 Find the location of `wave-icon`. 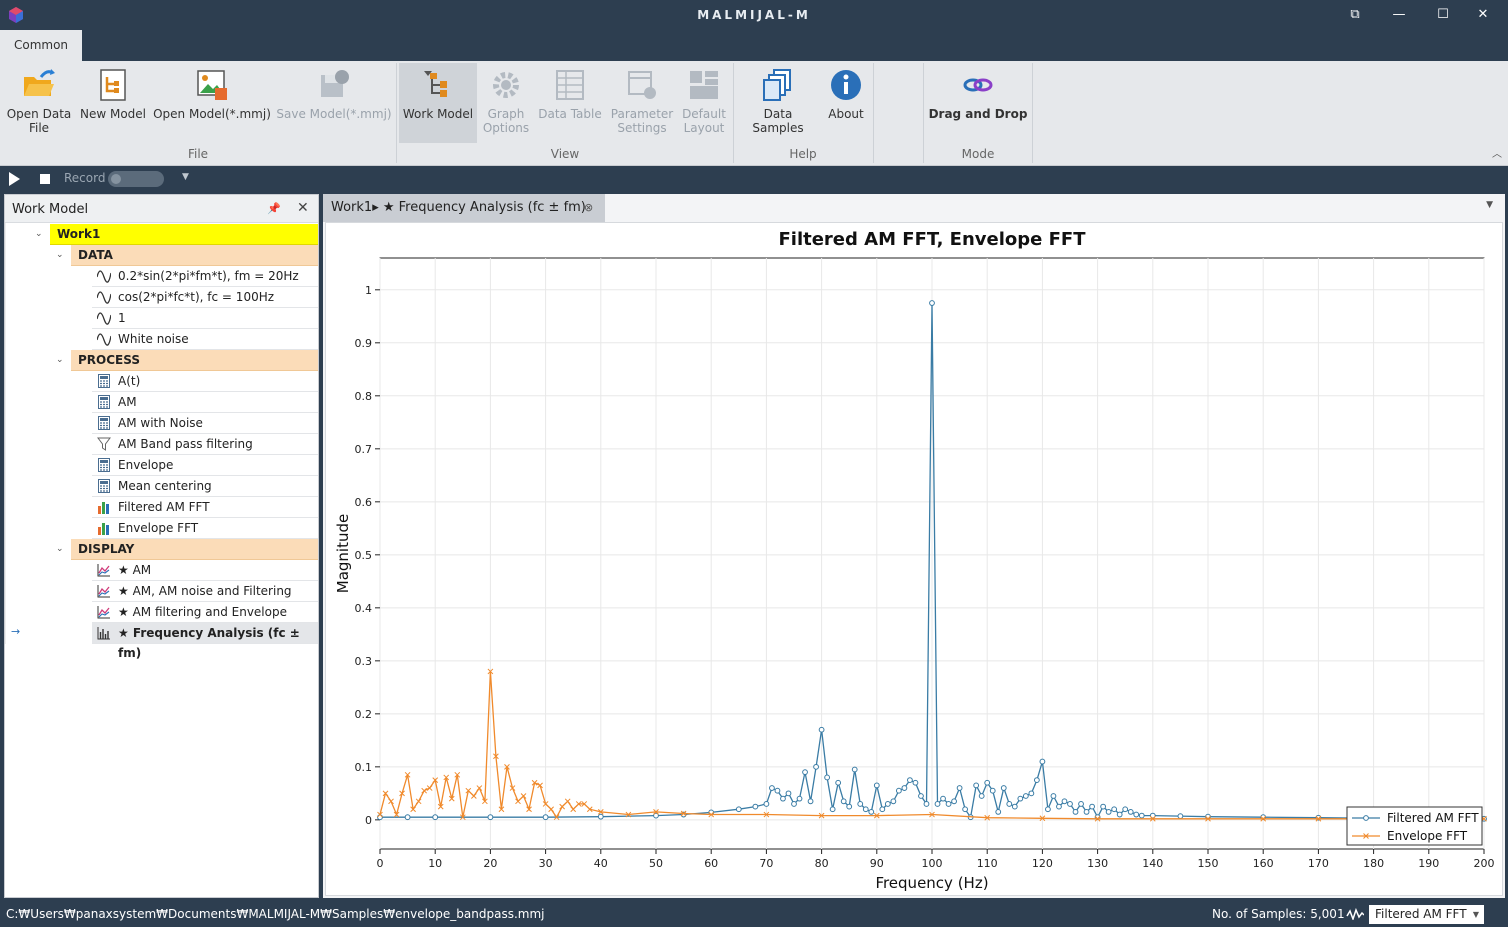

wave-icon is located at coordinates (104, 276).